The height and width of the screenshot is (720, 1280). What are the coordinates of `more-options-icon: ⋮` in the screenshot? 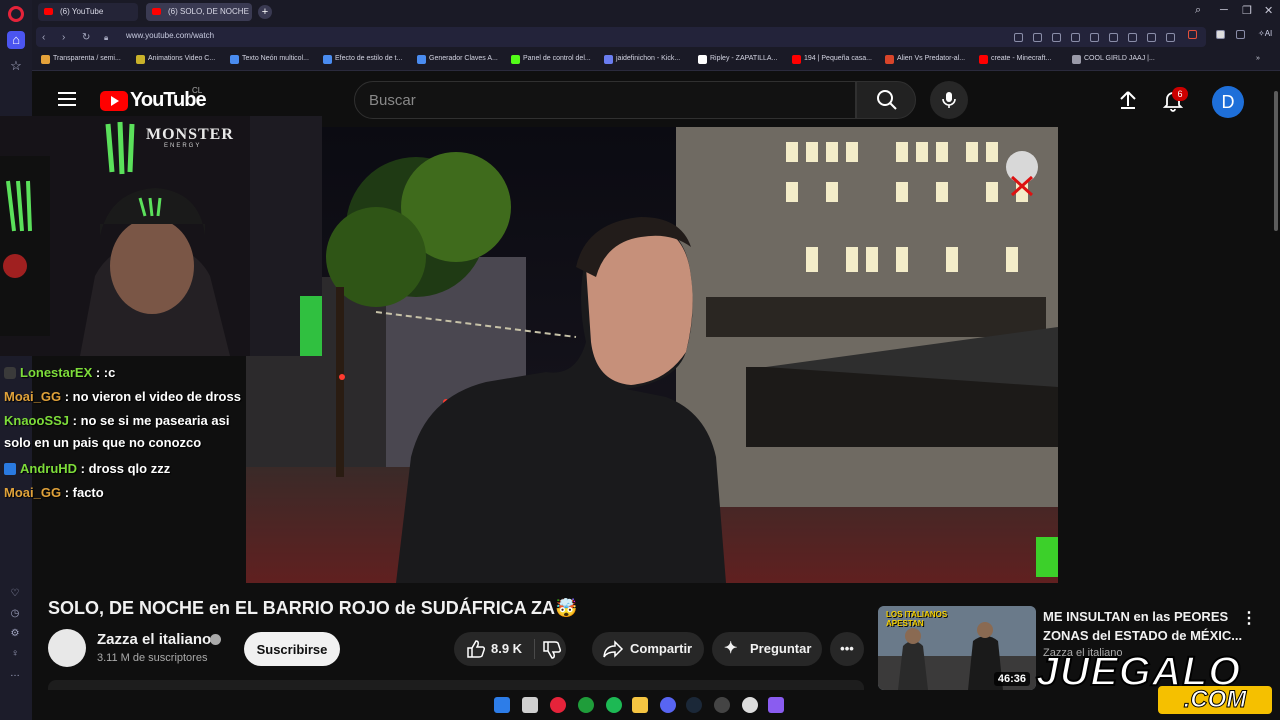 It's located at (1249, 618).